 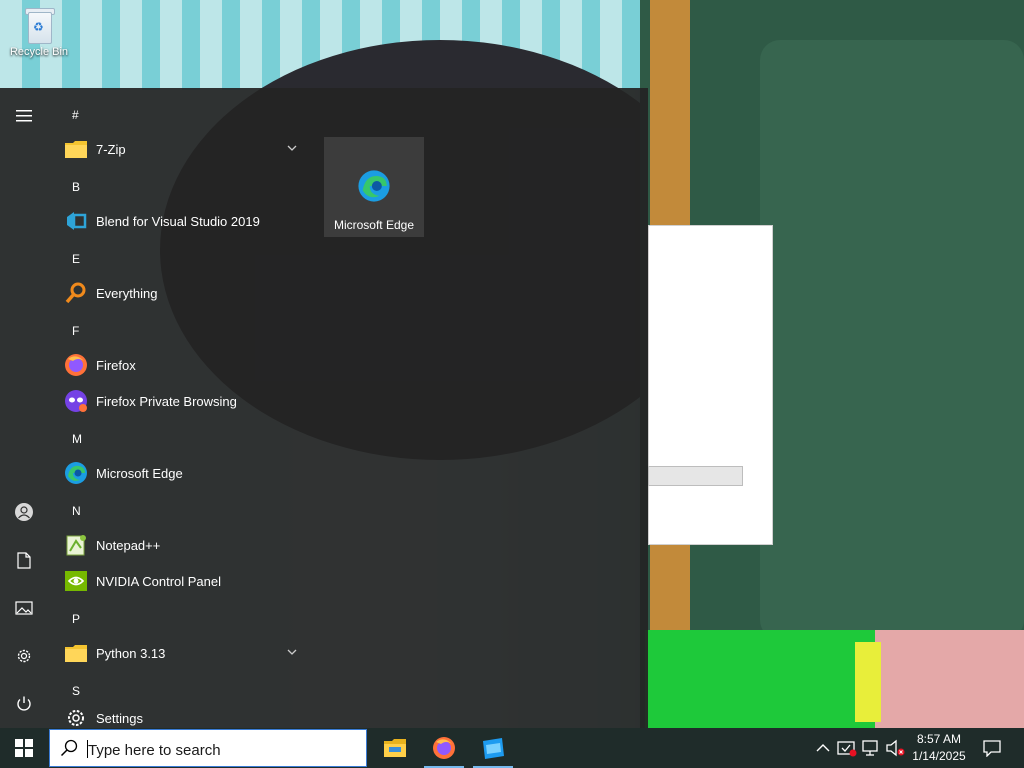 I want to click on tile-label: Microsoft Edge, so click(x=374, y=225).